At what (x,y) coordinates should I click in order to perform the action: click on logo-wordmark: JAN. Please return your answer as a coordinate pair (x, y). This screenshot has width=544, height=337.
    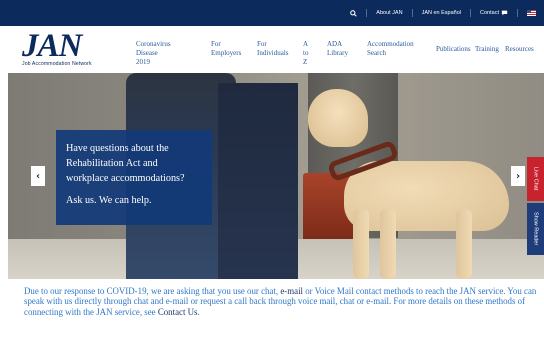
    Looking at the image, I should click on (52, 46).